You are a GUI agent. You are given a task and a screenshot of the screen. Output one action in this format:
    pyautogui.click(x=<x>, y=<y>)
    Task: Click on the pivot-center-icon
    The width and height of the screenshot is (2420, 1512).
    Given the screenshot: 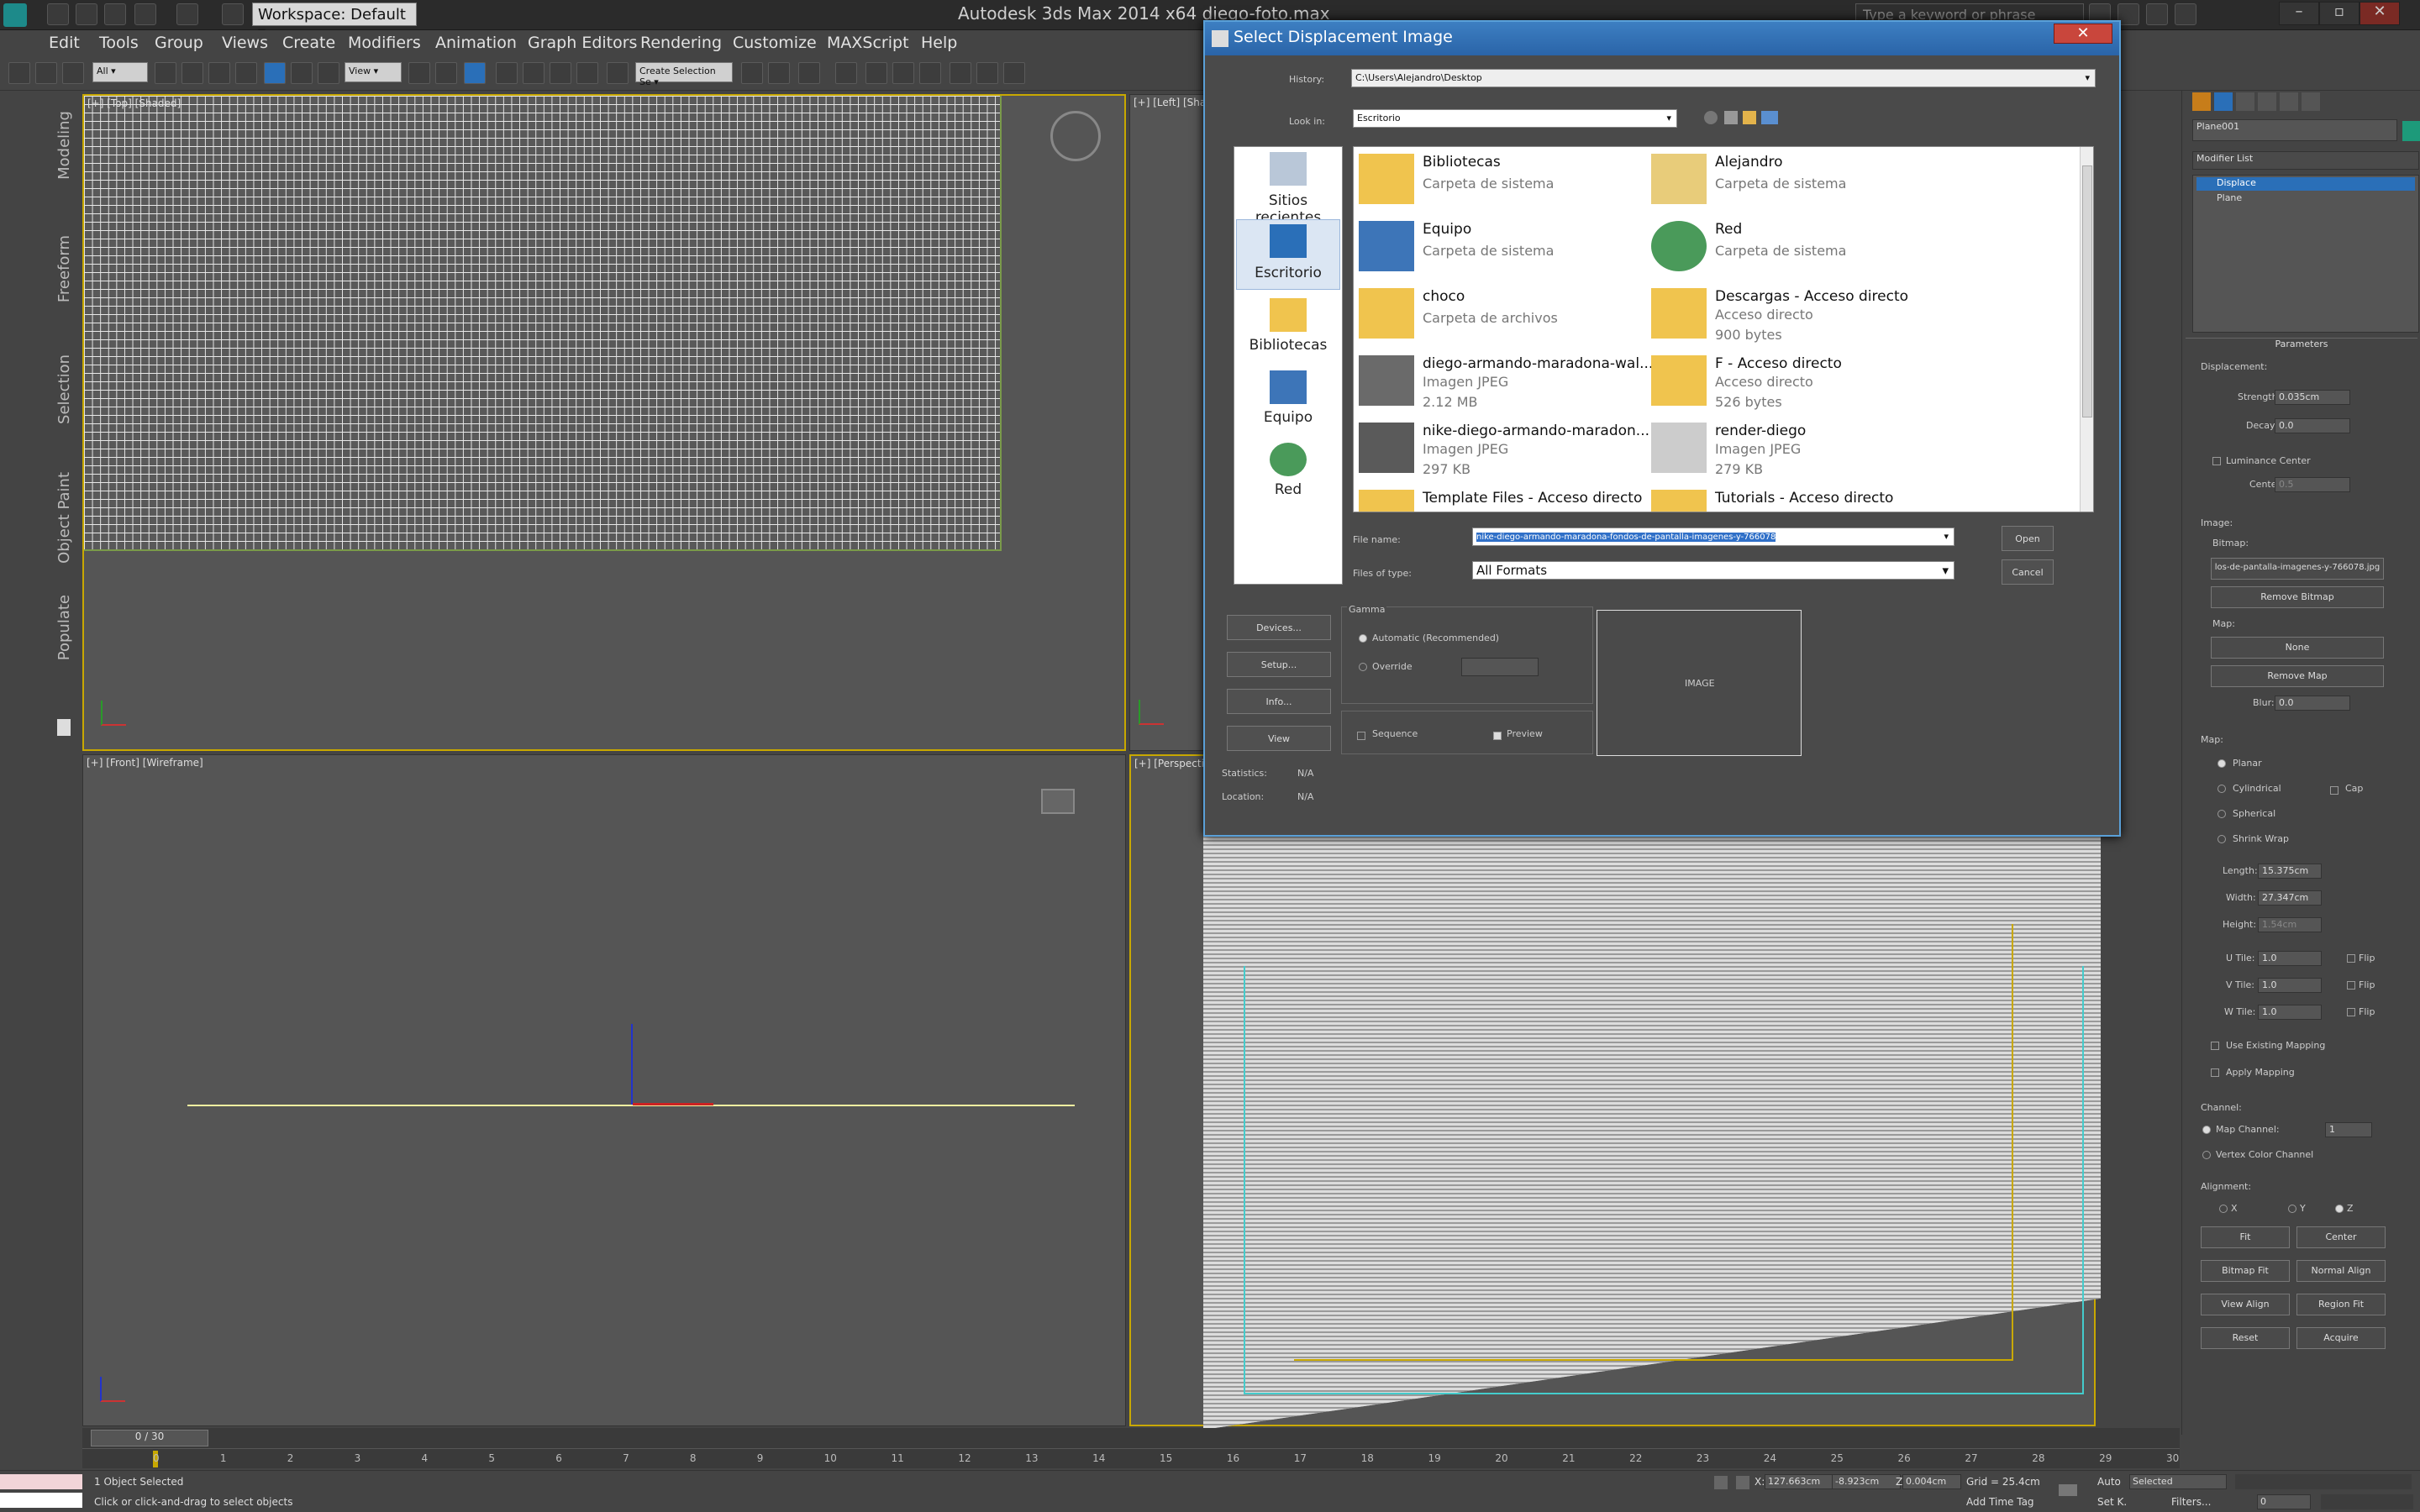 What is the action you would take?
    pyautogui.click(x=419, y=73)
    